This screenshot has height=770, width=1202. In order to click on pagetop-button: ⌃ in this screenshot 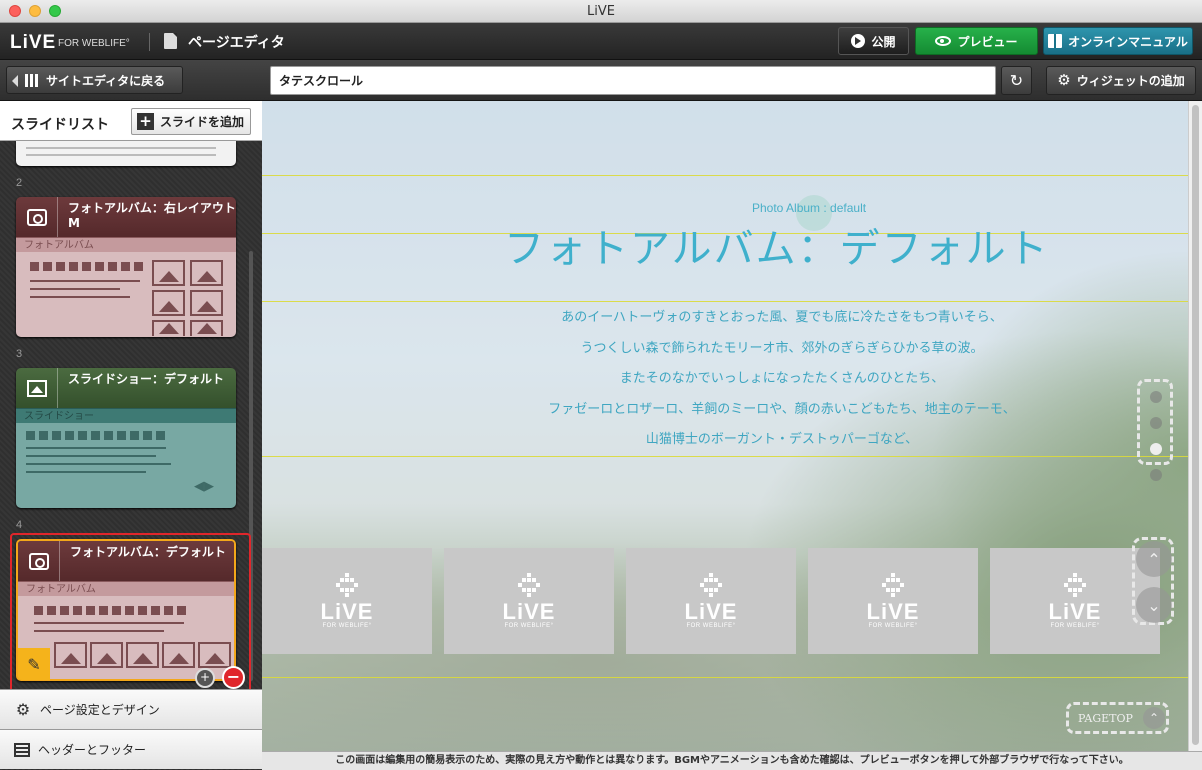, I will do `click(1154, 718)`.